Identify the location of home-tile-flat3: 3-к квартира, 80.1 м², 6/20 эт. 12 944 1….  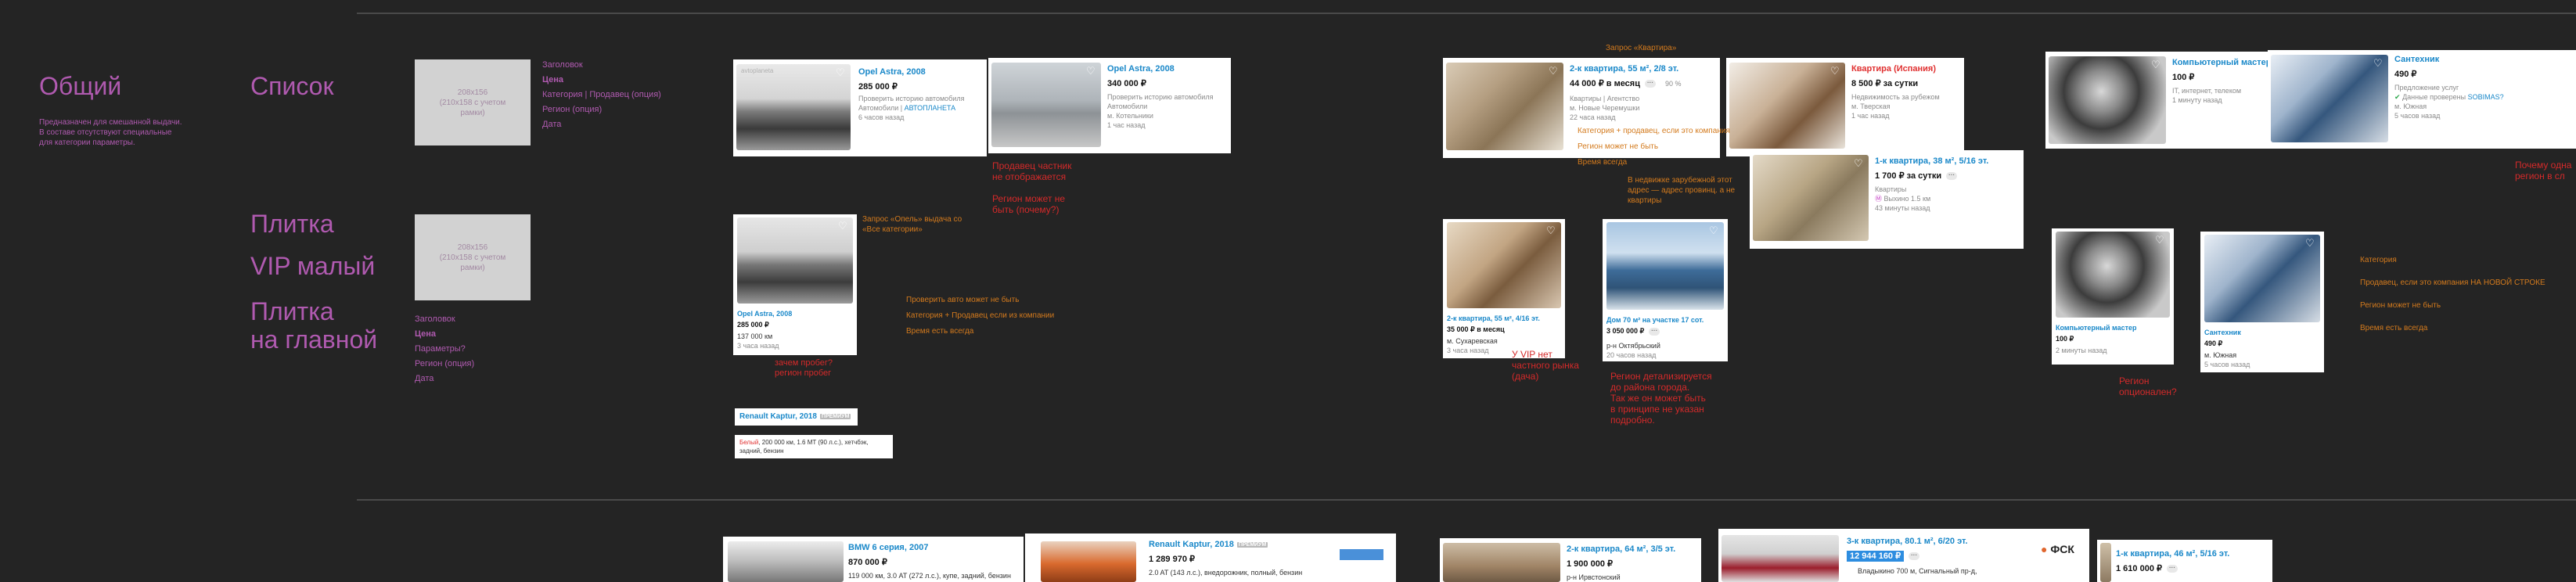
(1903, 555).